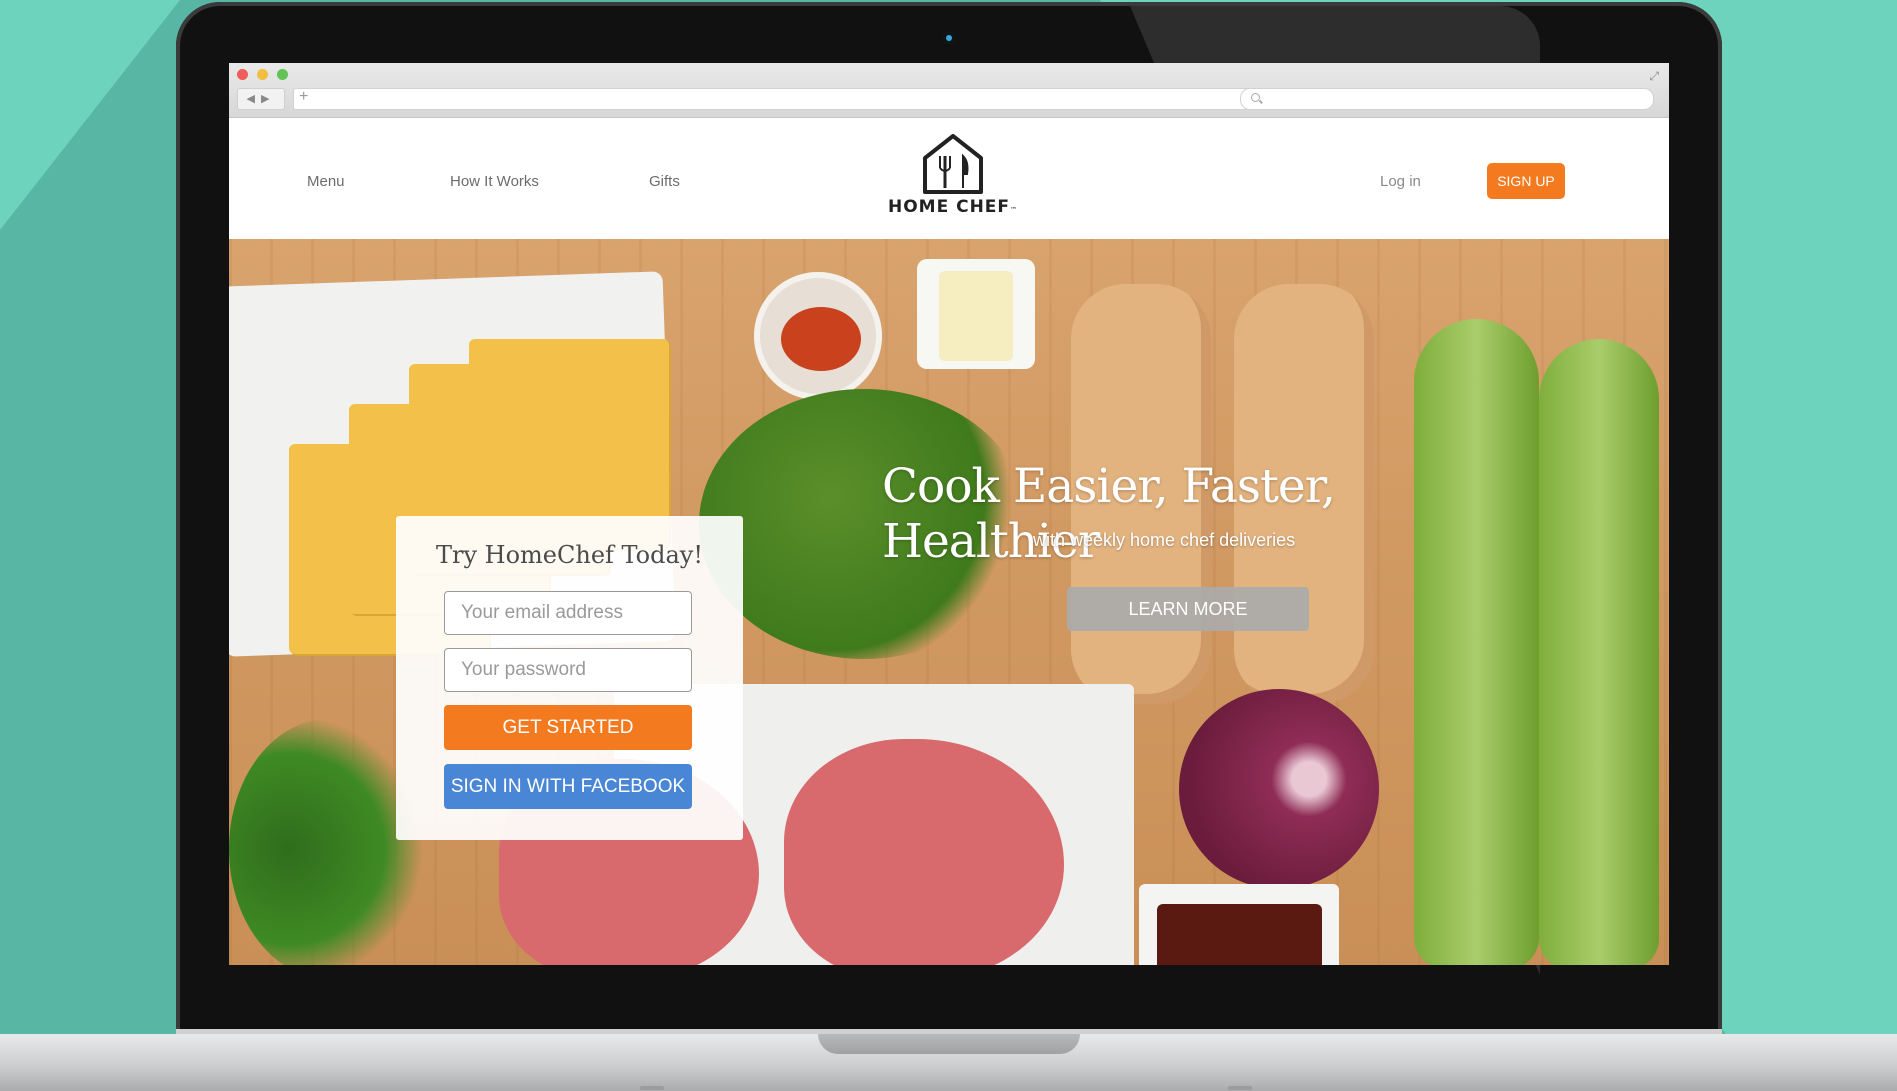 Image resolution: width=1897 pixels, height=1091 pixels. What do you see at coordinates (1164, 540) in the screenshot?
I see `hero-subtitle: with weekly home chef deliveries` at bounding box center [1164, 540].